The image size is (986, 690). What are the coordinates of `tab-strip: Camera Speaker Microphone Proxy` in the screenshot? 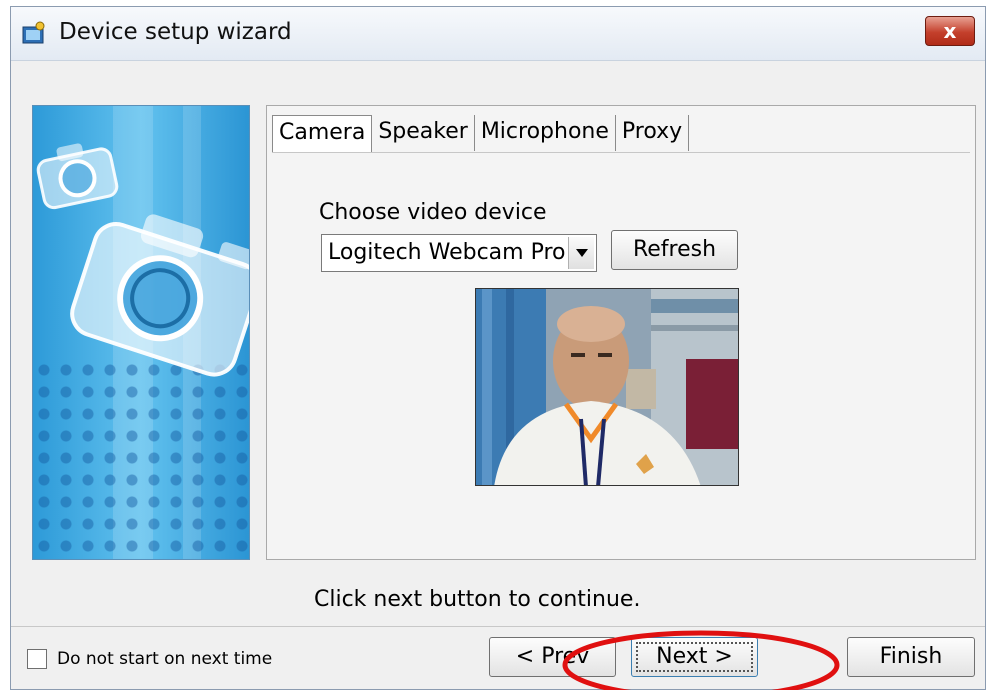 It's located at (481, 134).